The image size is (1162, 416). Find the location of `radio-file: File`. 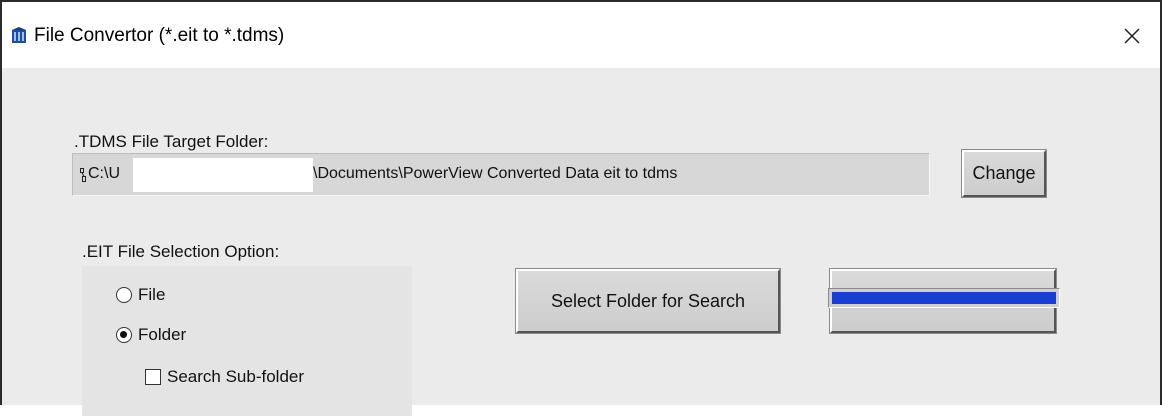

radio-file: File is located at coordinates (140, 295).